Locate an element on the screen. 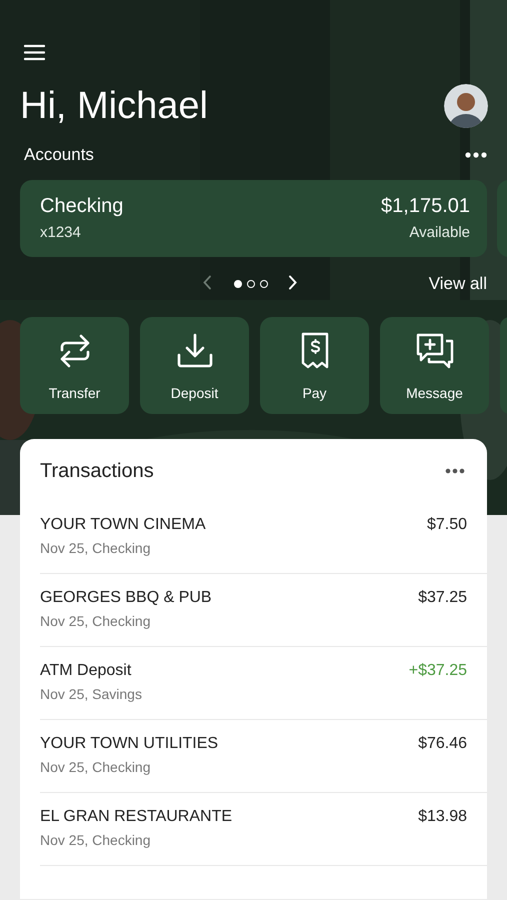  menu-icon is located at coordinates (34, 52).